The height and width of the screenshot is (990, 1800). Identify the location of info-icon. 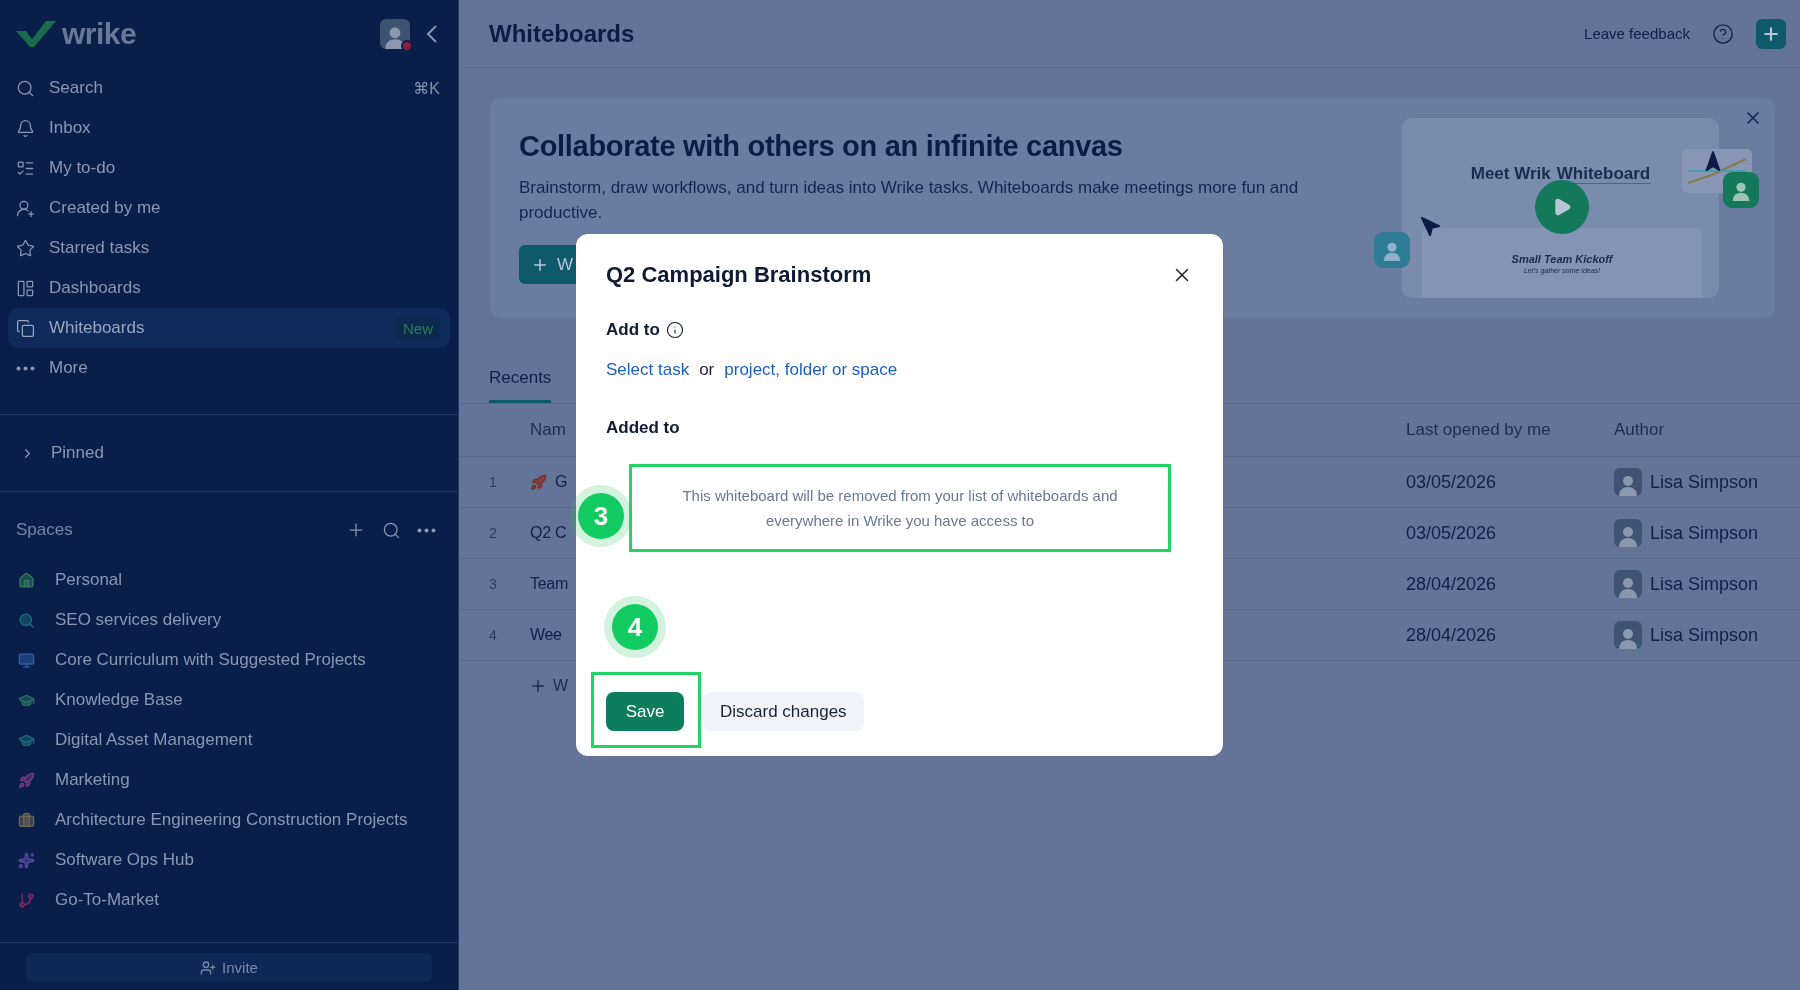
(674, 330).